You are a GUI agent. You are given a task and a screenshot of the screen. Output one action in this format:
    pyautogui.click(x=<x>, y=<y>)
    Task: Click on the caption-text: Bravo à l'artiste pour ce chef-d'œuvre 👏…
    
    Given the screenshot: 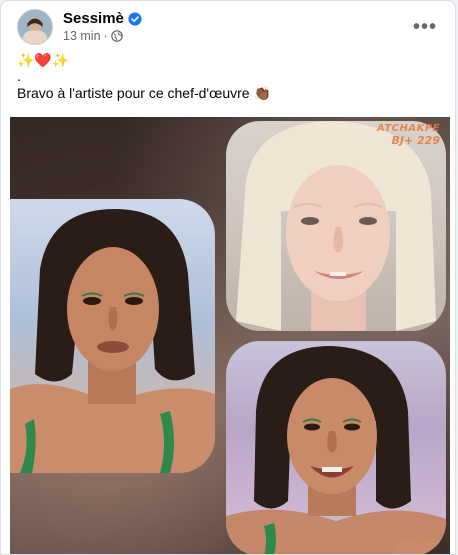 What is the action you would take?
    pyautogui.click(x=144, y=93)
    